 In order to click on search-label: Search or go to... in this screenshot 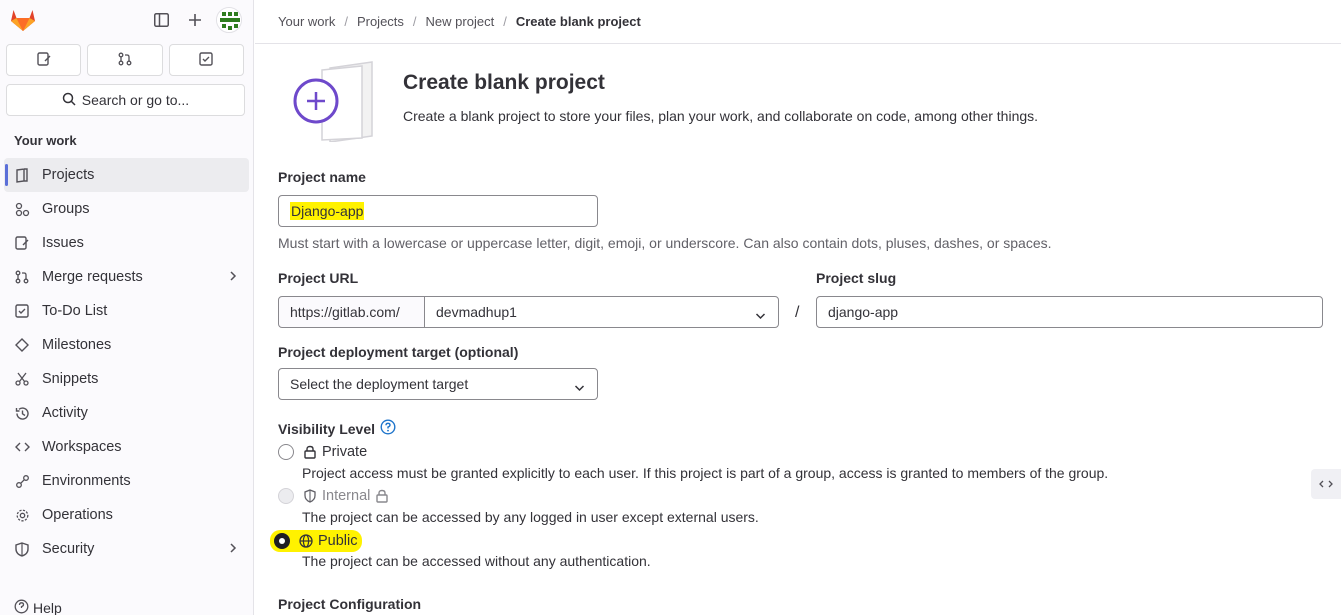, I will do `click(135, 100)`.